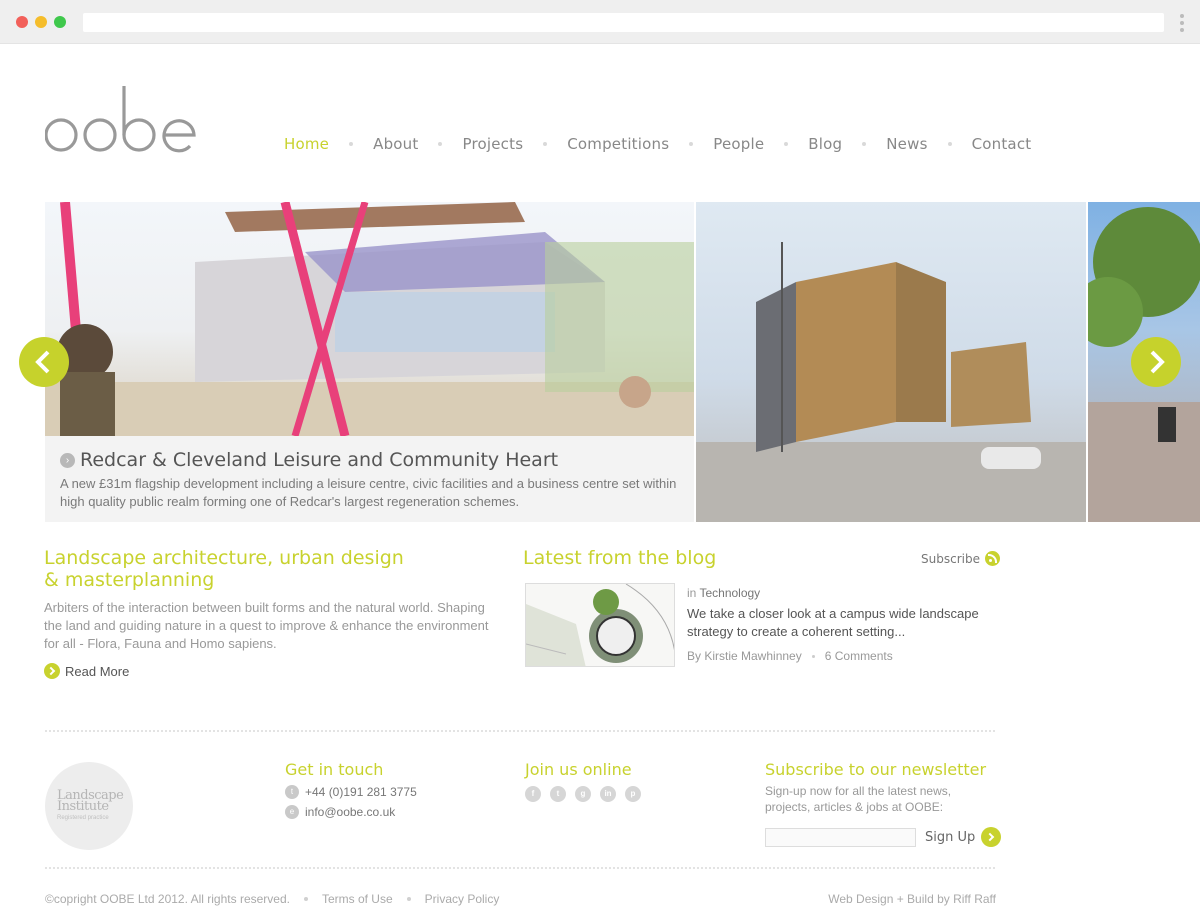  Describe the element at coordinates (361, 792) in the screenshot. I see `phone-number: +44 (0)191 281 3775` at that location.